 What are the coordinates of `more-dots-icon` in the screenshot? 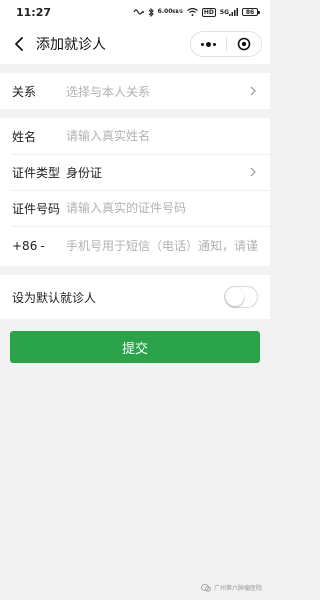 It's located at (208, 44).